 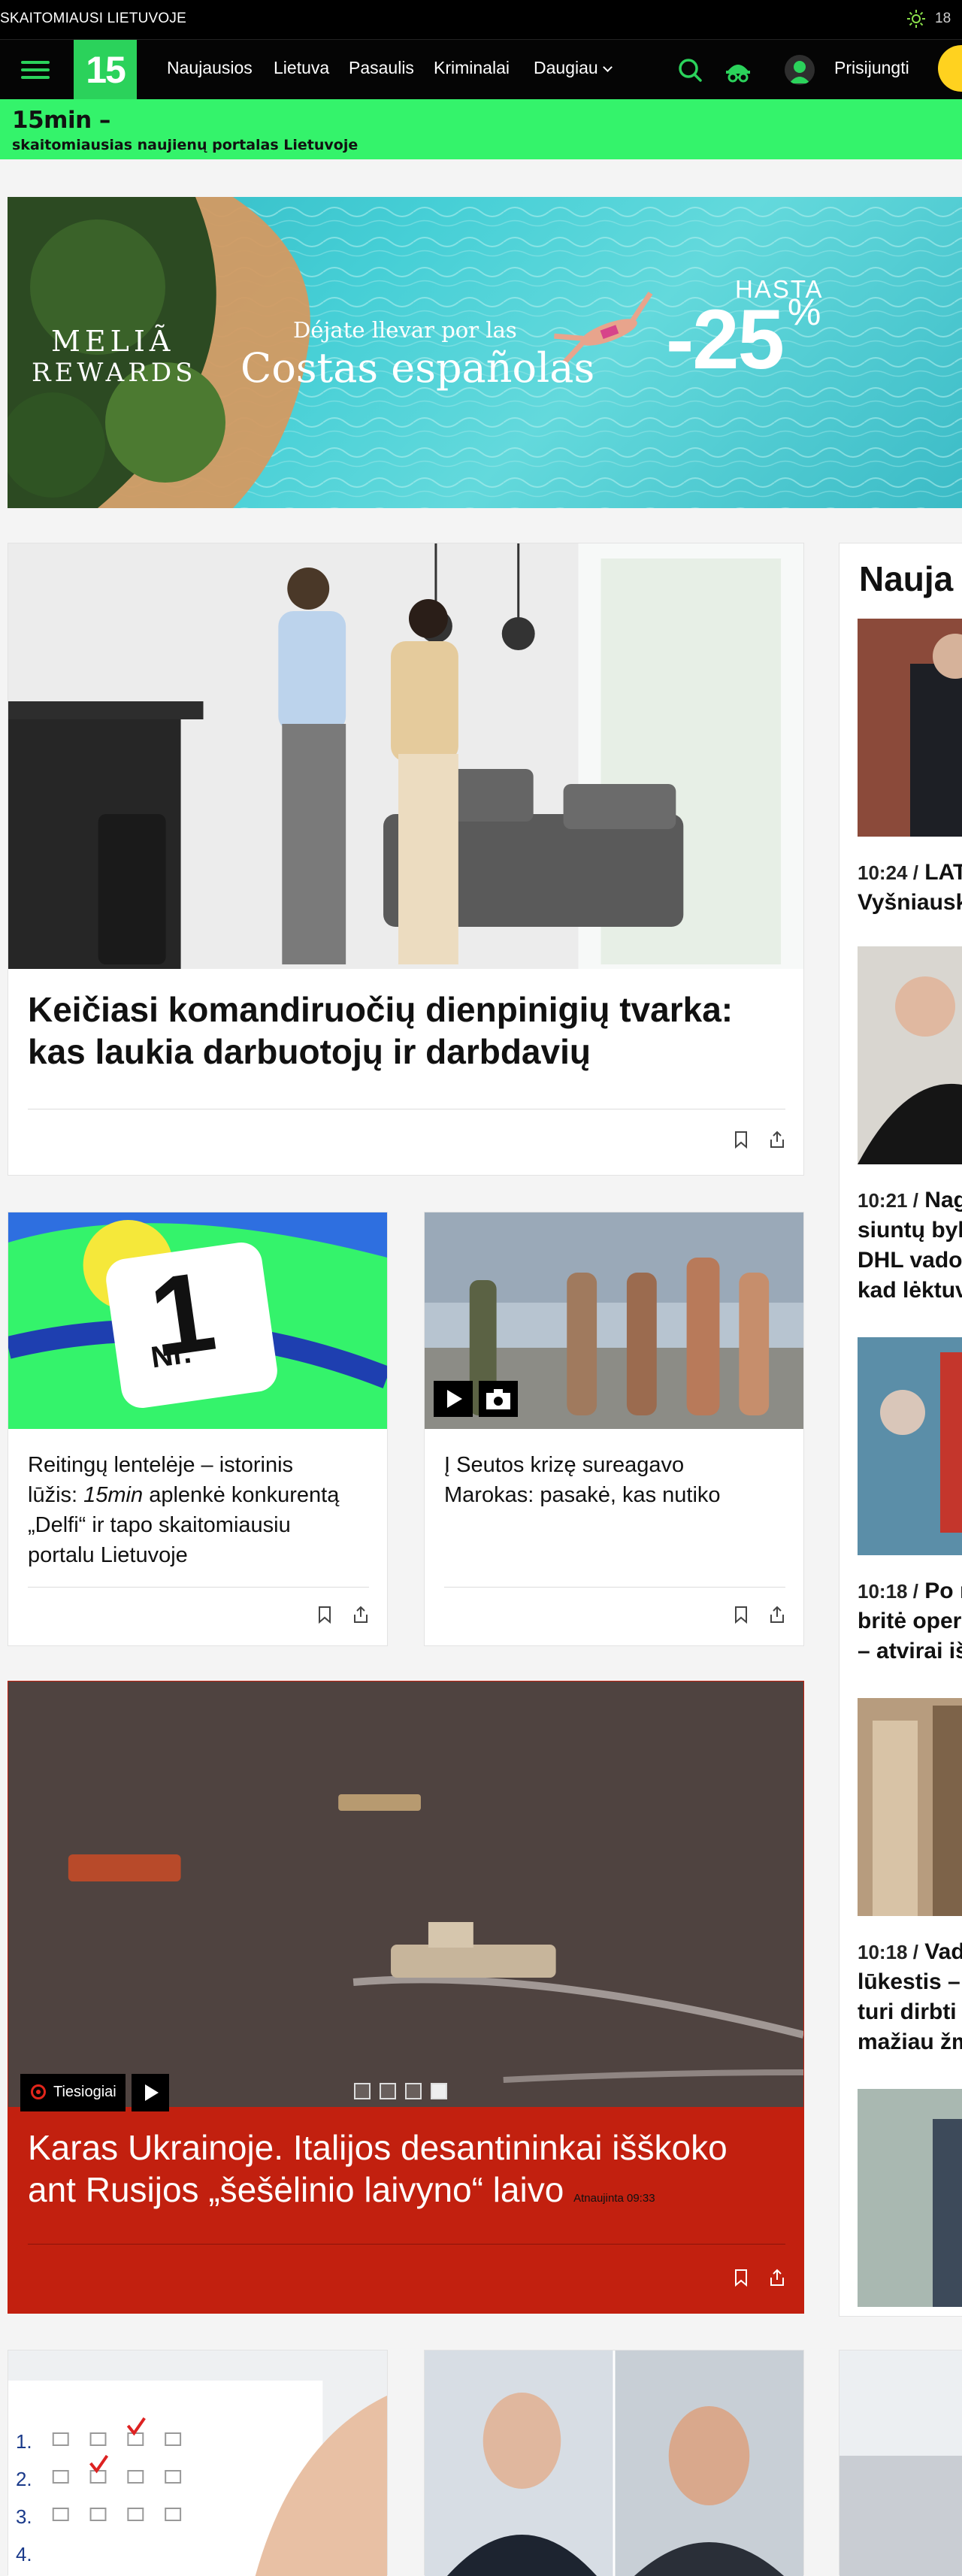 What do you see at coordinates (943, 1591) in the screenshot?
I see `headline-part: Po nu` at bounding box center [943, 1591].